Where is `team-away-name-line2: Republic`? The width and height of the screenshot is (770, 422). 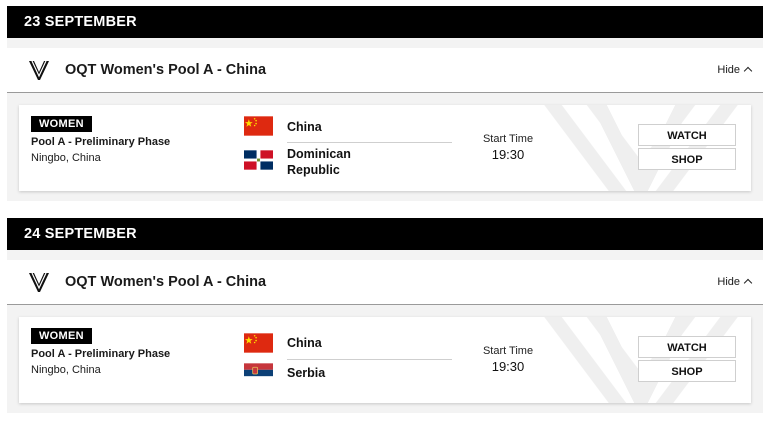
team-away-name-line2: Republic is located at coordinates (313, 170).